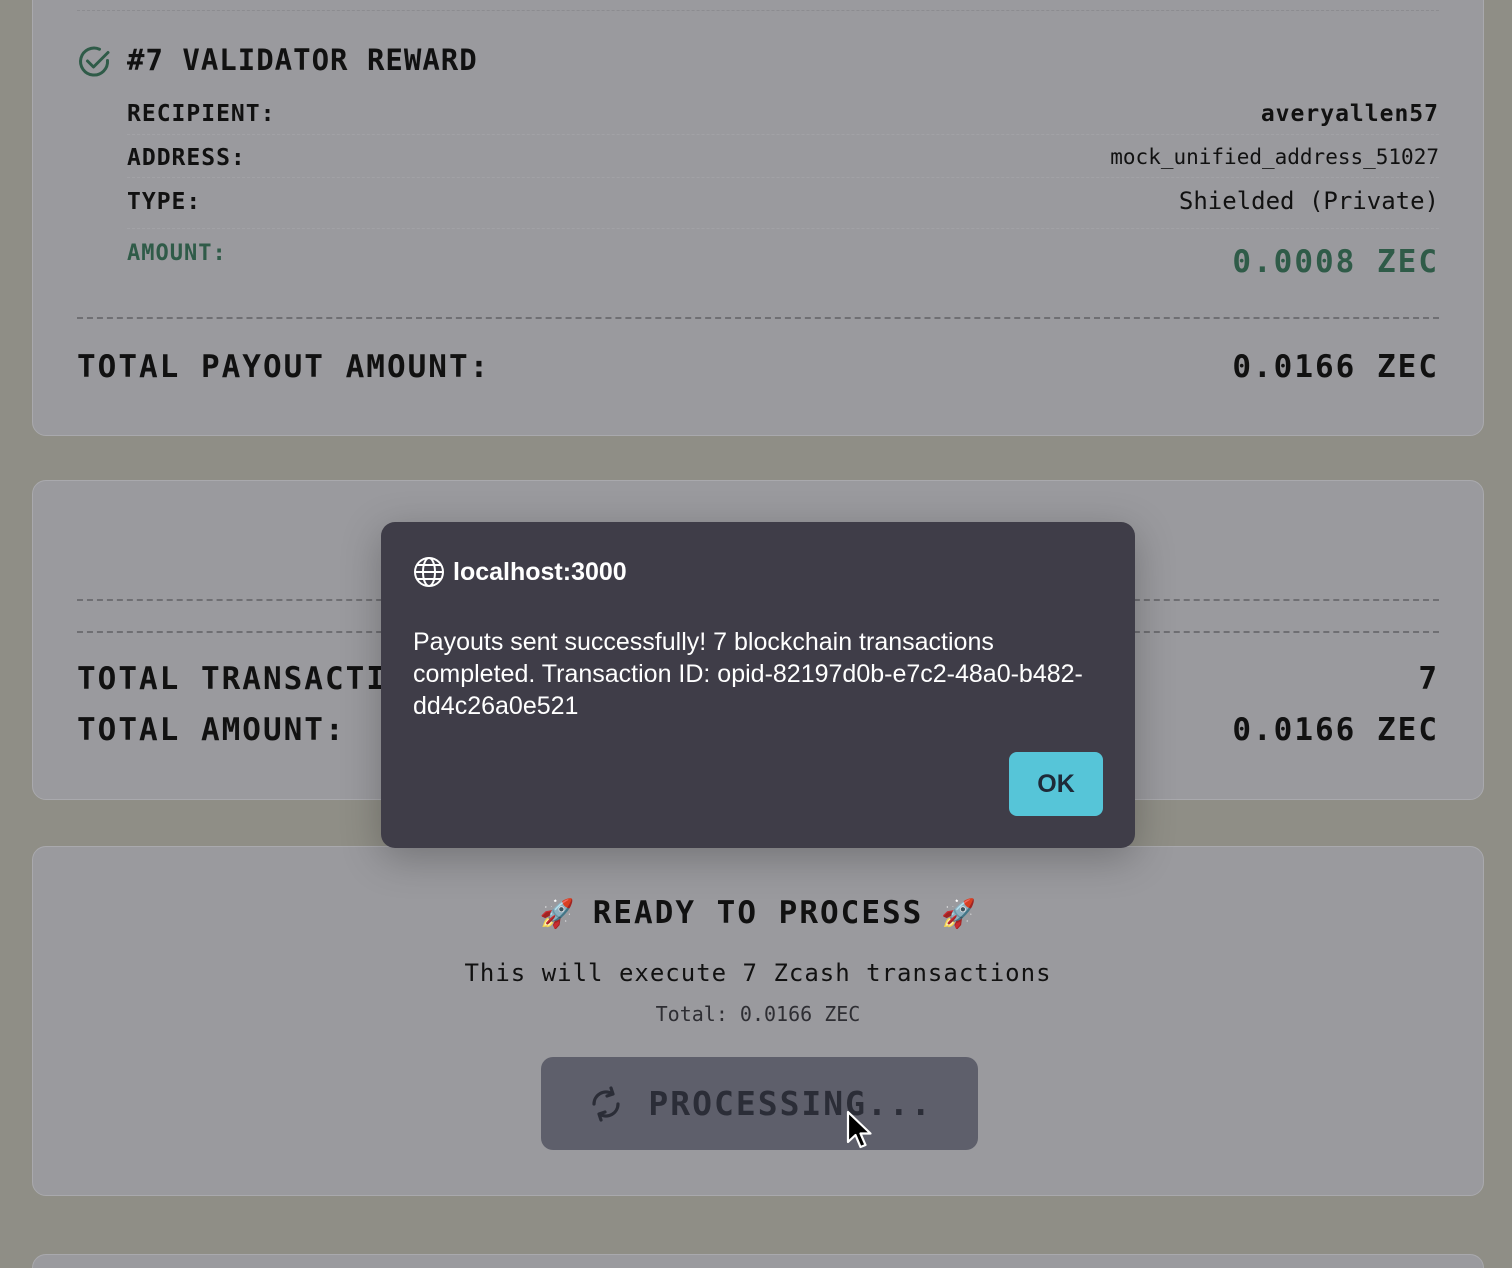 The image size is (1512, 1268). Describe the element at coordinates (429, 572) in the screenshot. I see `globe-icon` at that location.